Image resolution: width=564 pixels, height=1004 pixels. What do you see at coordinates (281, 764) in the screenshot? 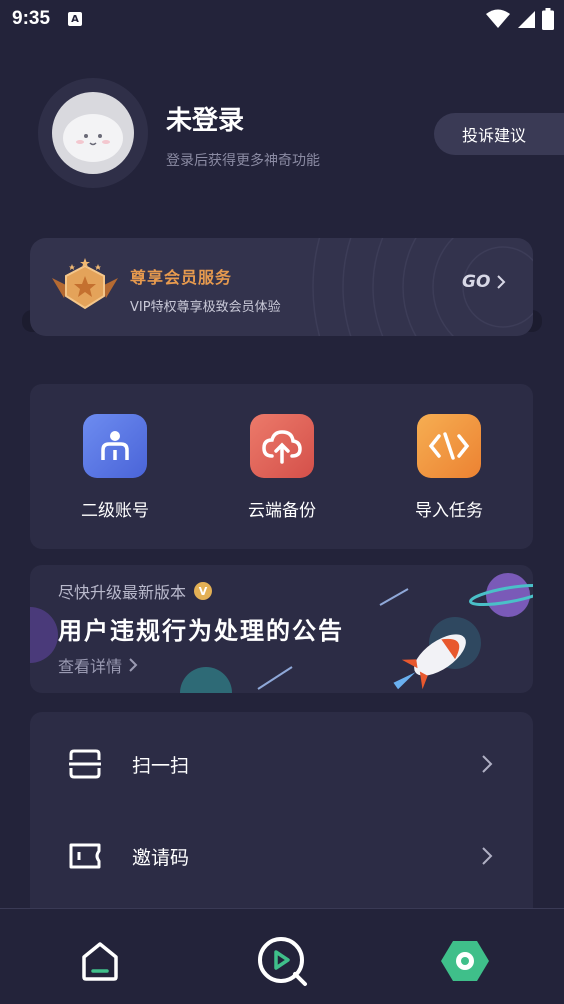
I see `menu-item-scan: 扫一扫` at bounding box center [281, 764].